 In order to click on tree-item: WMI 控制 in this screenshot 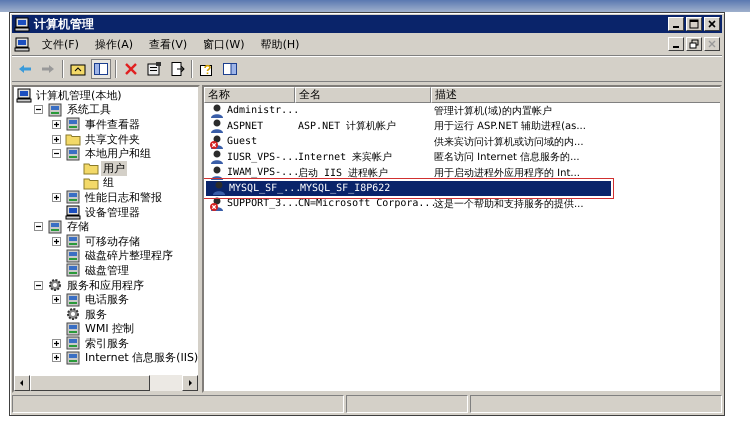, I will do `click(109, 328)`.